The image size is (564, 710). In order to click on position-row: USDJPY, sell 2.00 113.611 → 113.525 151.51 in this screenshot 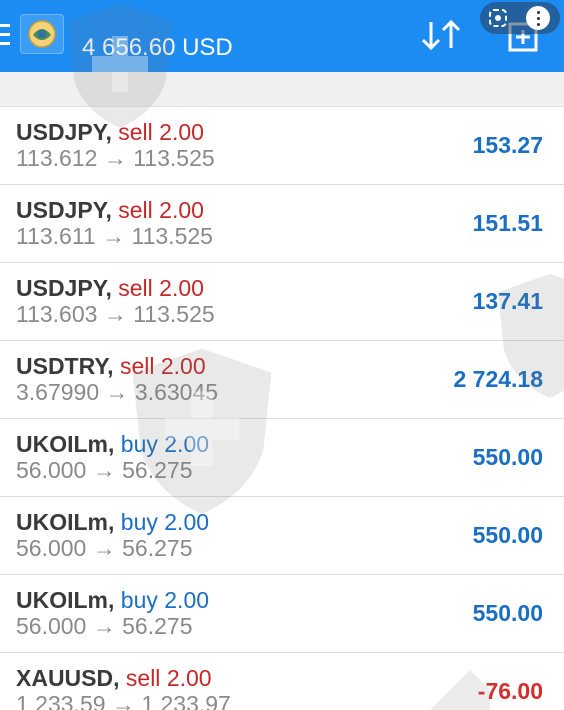, I will do `click(282, 224)`.